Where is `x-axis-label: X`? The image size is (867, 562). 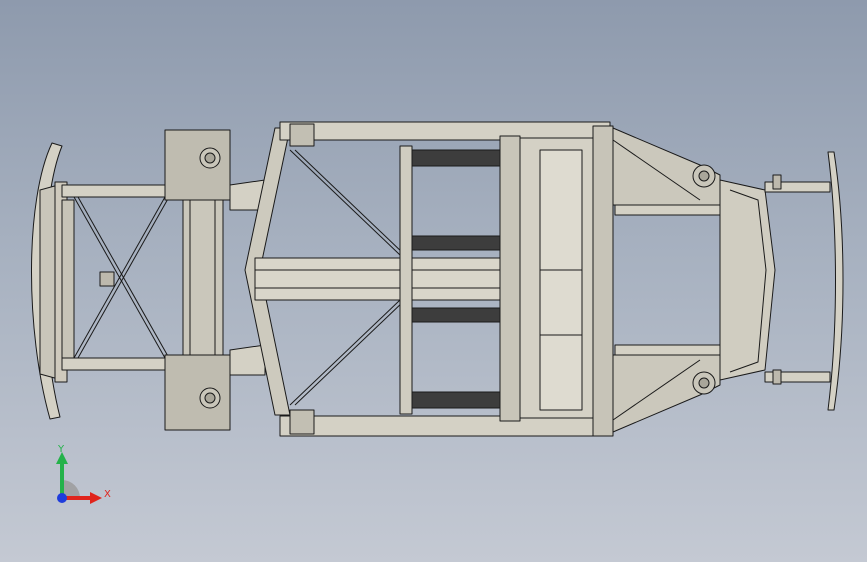
x-axis-label: X is located at coordinates (107, 494).